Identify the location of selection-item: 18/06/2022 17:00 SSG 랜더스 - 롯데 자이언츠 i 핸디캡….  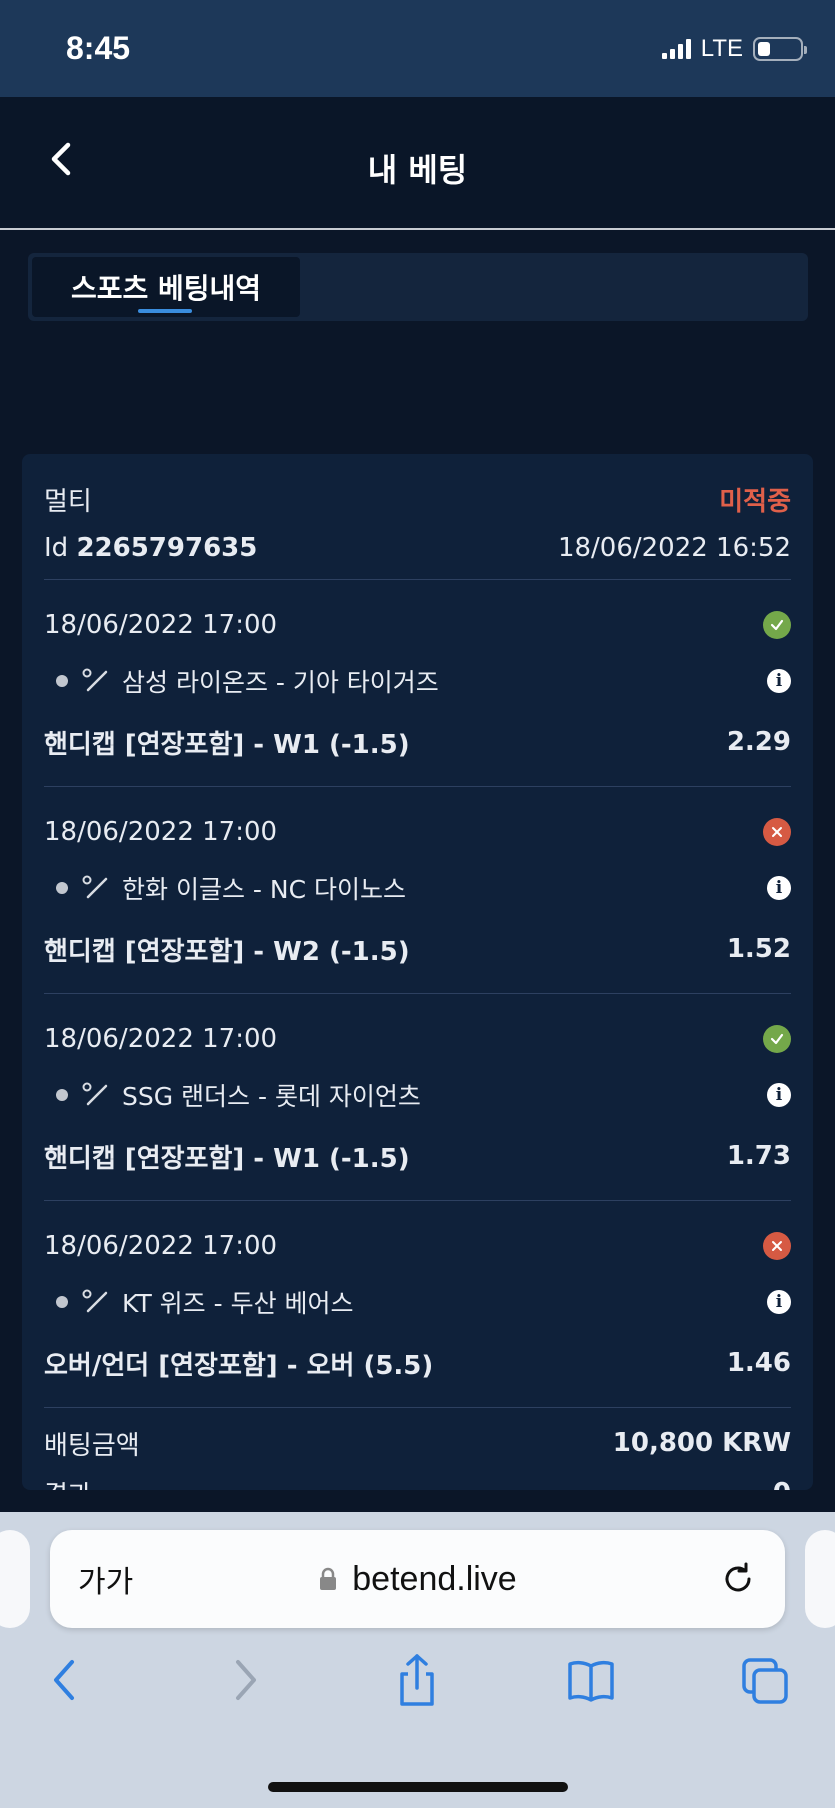
(417, 1097).